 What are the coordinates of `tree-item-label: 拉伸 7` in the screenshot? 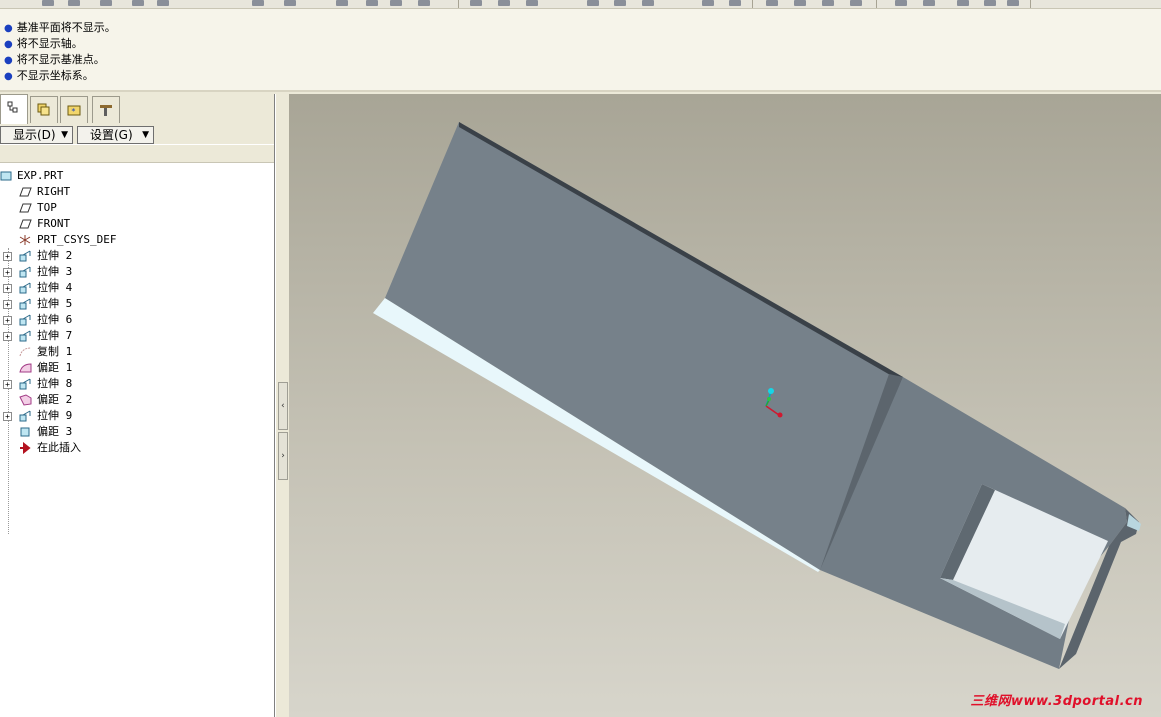 It's located at (55, 335).